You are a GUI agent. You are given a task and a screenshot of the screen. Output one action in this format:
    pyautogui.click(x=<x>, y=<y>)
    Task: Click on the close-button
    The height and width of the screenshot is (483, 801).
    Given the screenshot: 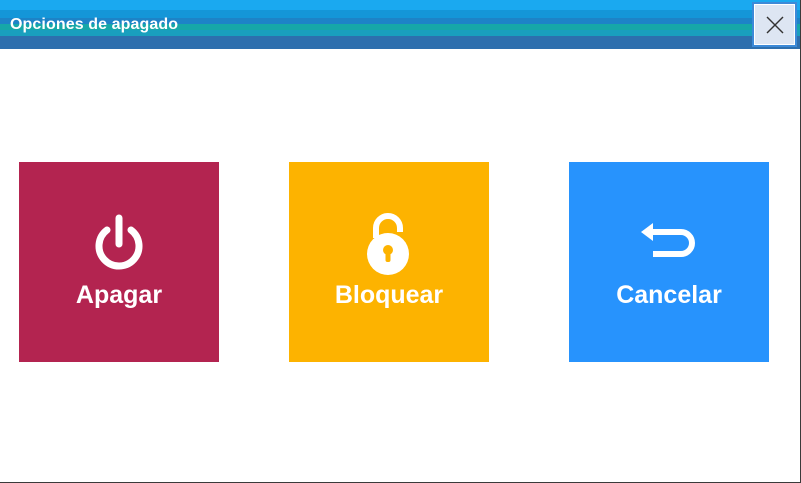 What is the action you would take?
    pyautogui.click(x=774, y=24)
    